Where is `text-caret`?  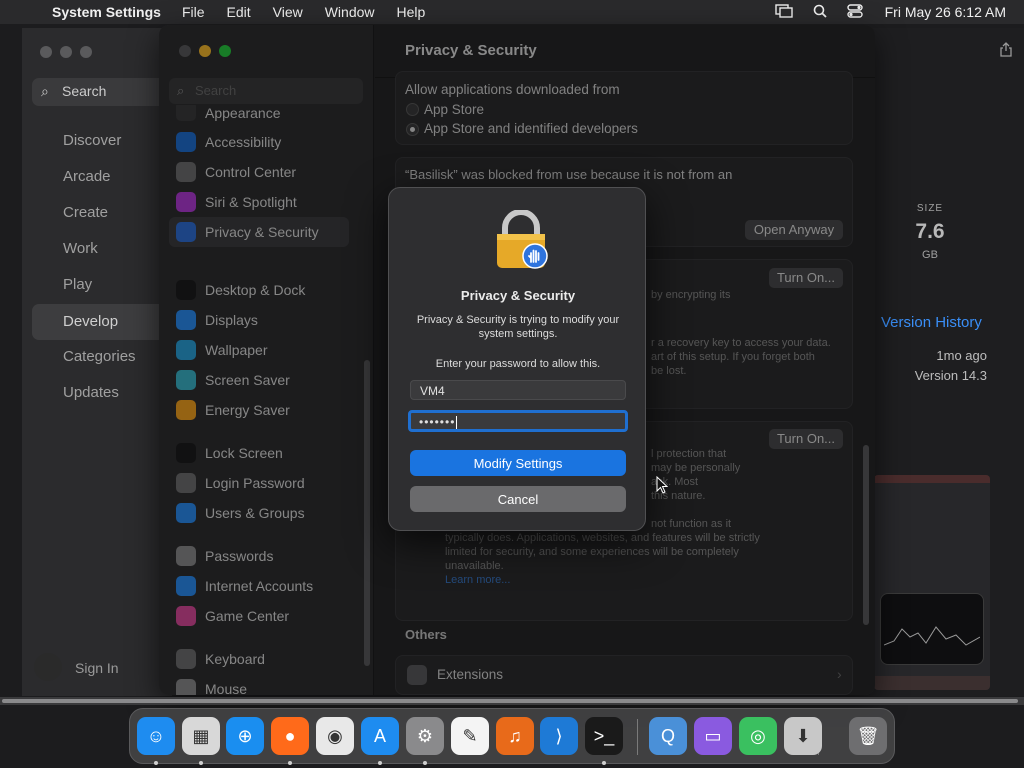
text-caret is located at coordinates (457, 423).